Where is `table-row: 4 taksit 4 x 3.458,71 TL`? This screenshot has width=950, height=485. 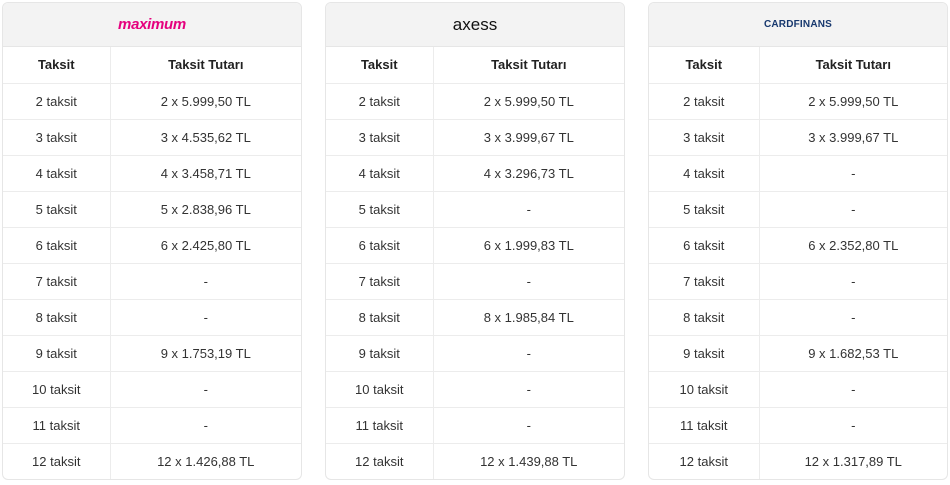 table-row: 4 taksit 4 x 3.458,71 TL is located at coordinates (152, 173).